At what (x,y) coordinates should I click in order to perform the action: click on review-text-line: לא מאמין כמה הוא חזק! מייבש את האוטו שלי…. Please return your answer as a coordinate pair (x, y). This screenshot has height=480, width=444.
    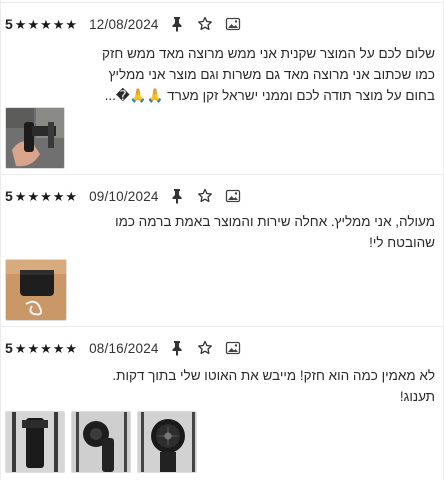
    Looking at the image, I should click on (273, 375).